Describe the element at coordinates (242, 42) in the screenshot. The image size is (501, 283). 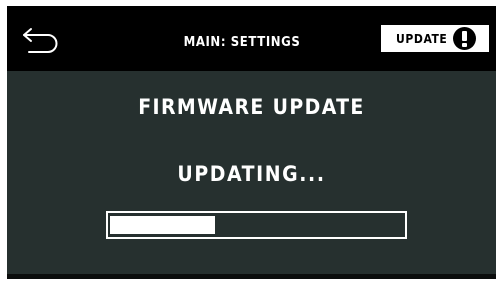
I see `page-title: MAIN: SETTINGS` at that location.